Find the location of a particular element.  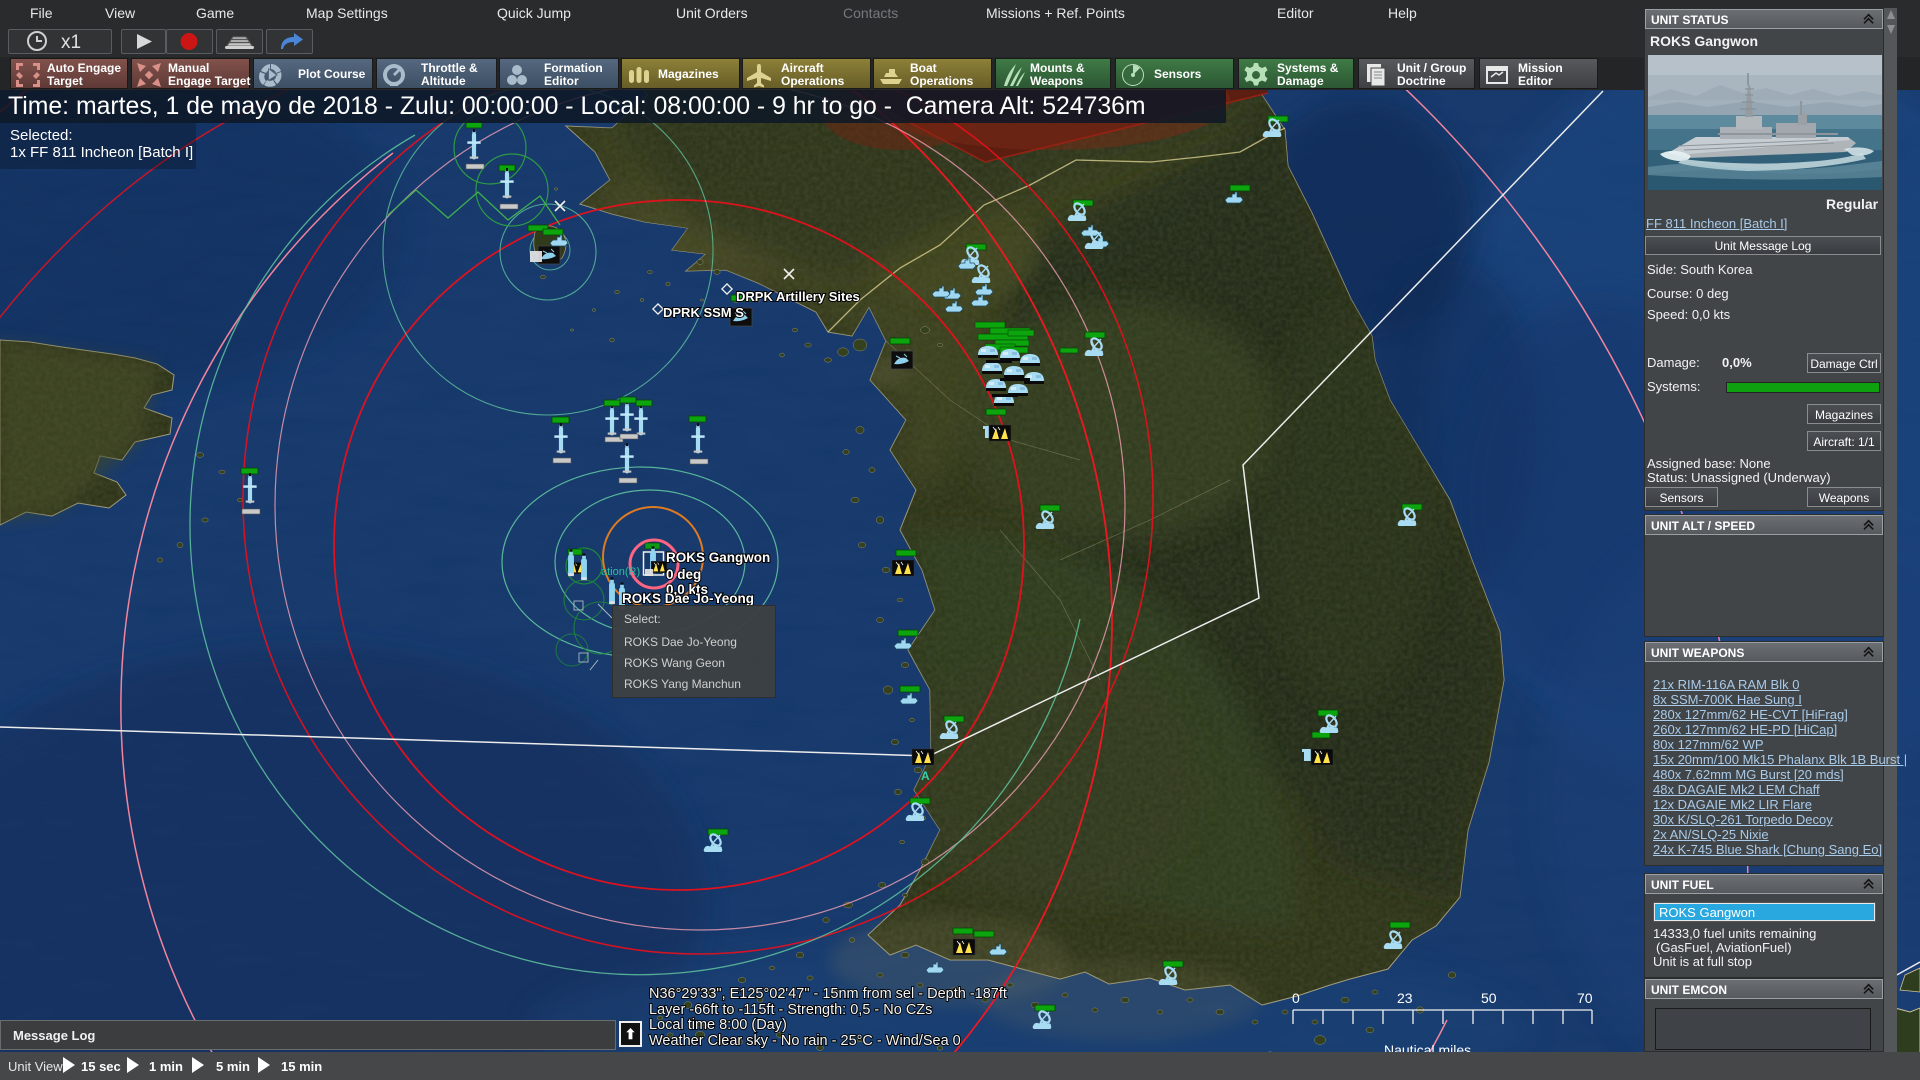

svg-text: 23 is located at coordinates (1405, 998).